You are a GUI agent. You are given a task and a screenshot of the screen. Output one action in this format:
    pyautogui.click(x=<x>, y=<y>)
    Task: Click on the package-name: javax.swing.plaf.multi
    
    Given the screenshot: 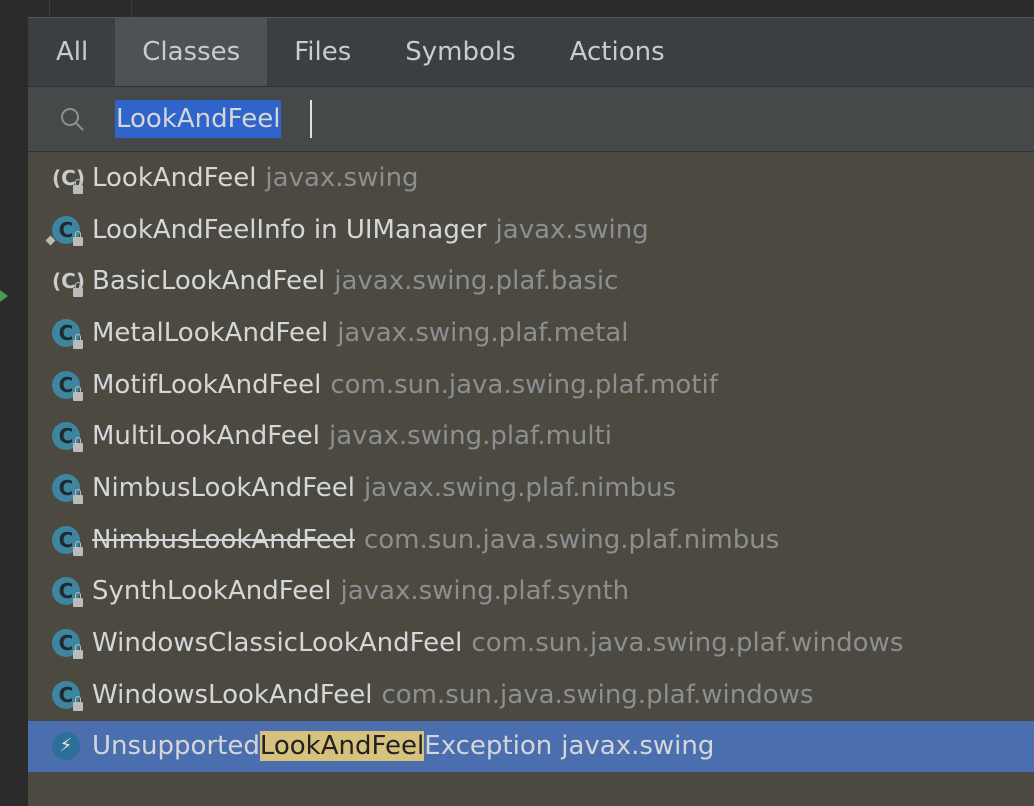 What is the action you would take?
    pyautogui.click(x=470, y=436)
    